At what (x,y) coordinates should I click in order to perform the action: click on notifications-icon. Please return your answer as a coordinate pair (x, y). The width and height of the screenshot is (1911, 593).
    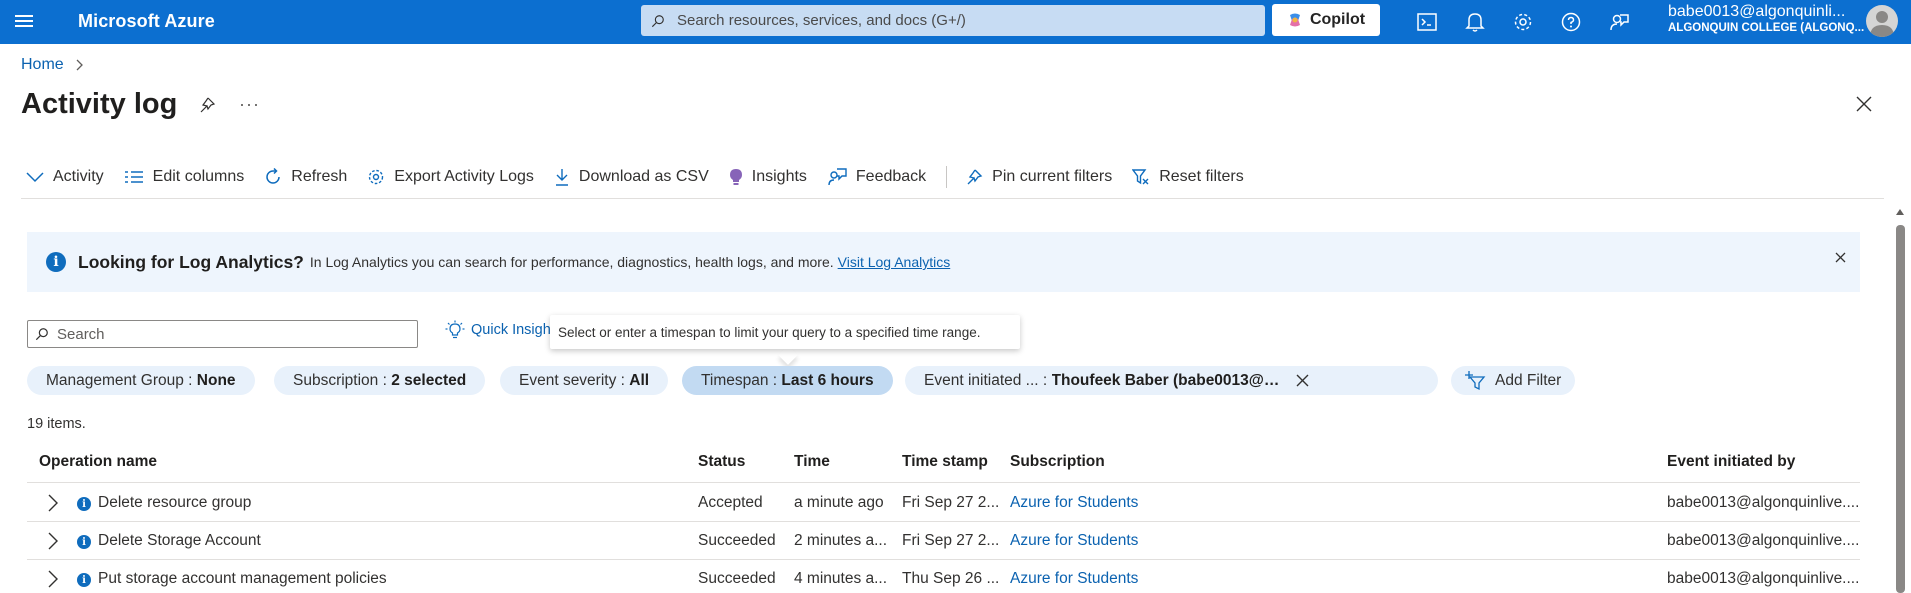
    Looking at the image, I should click on (1475, 22).